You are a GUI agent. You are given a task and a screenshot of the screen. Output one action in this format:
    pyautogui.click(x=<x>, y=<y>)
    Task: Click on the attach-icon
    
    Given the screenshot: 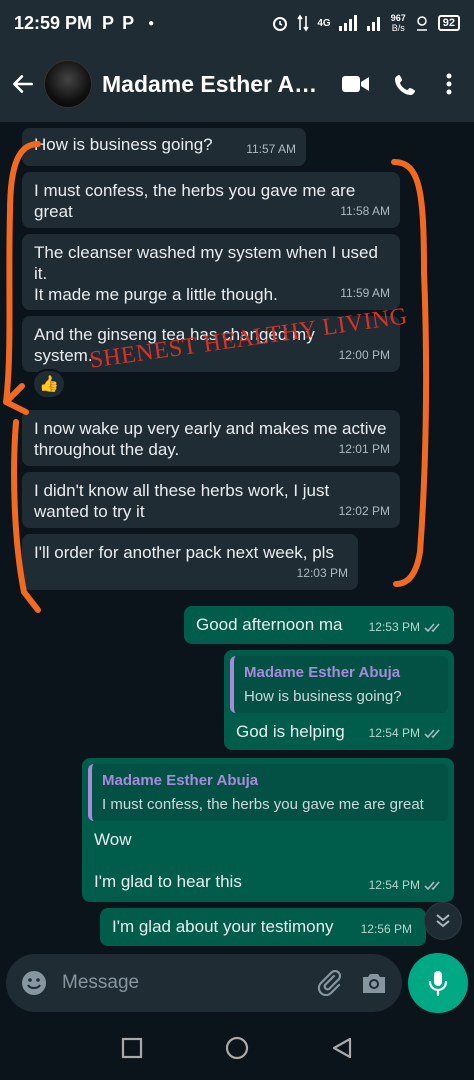 What is the action you would take?
    pyautogui.click(x=329, y=983)
    